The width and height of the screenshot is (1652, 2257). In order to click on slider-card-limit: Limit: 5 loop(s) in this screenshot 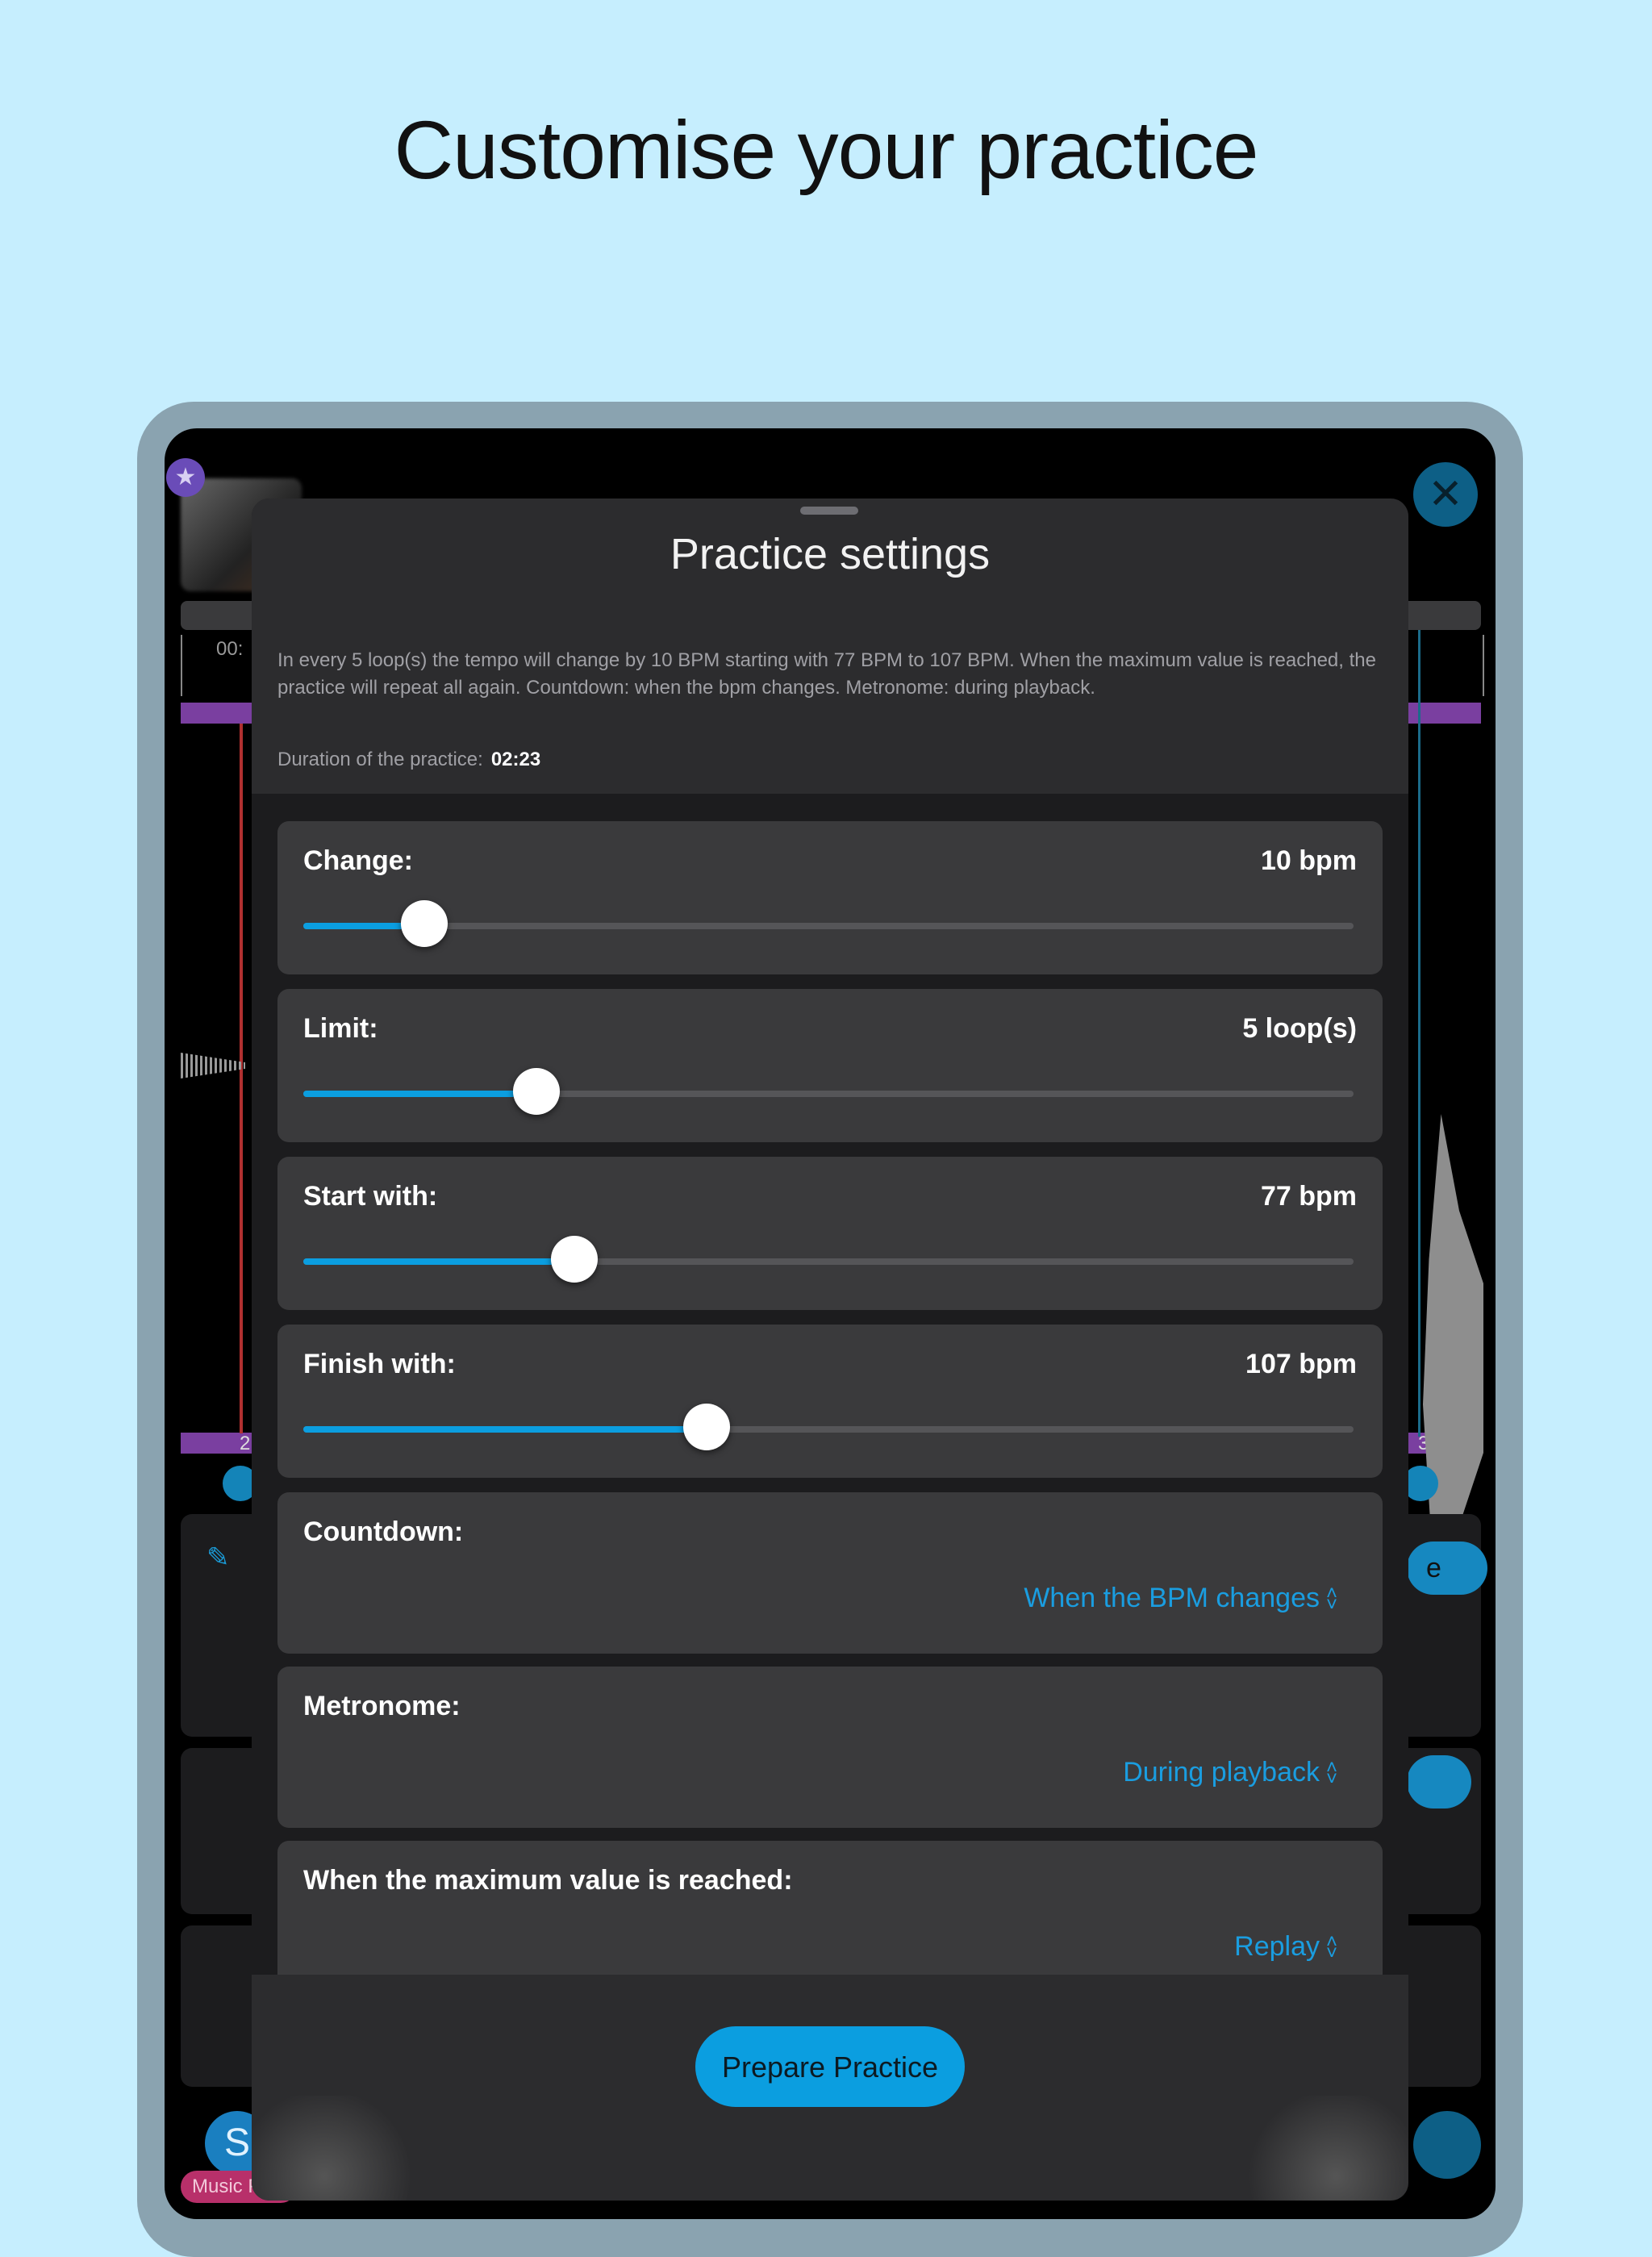, I will do `click(830, 1065)`.